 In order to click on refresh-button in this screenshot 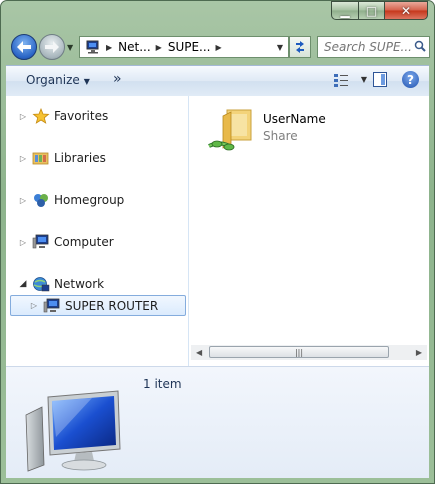, I will do `click(300, 47)`.